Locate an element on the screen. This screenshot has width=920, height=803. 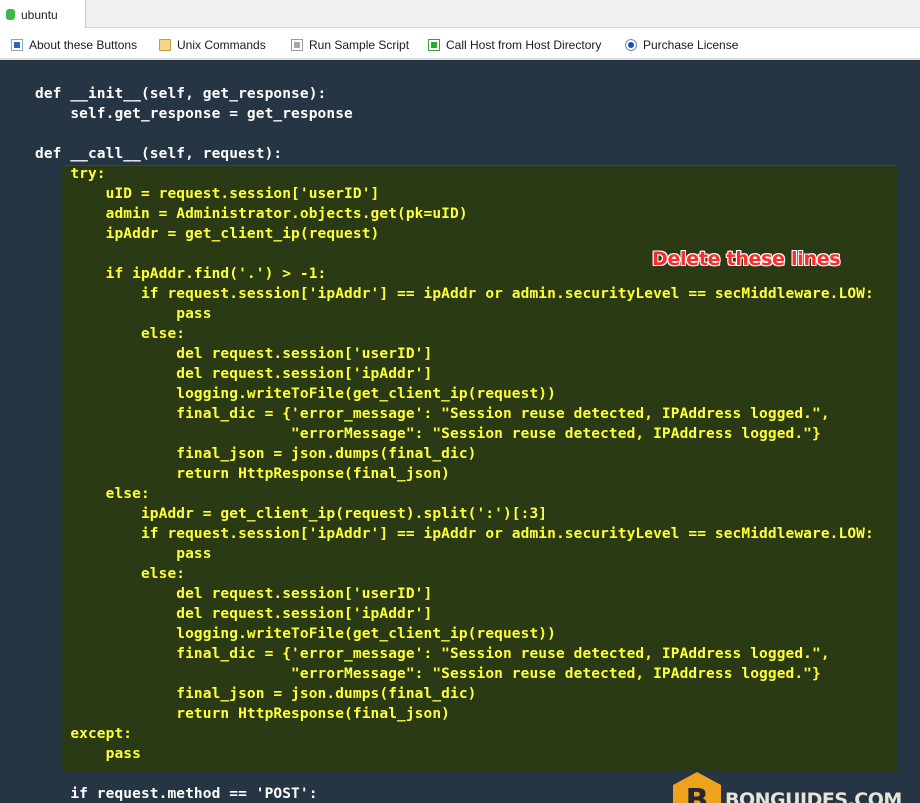
purchase-license-button: Purchase License is located at coordinates (681, 45).